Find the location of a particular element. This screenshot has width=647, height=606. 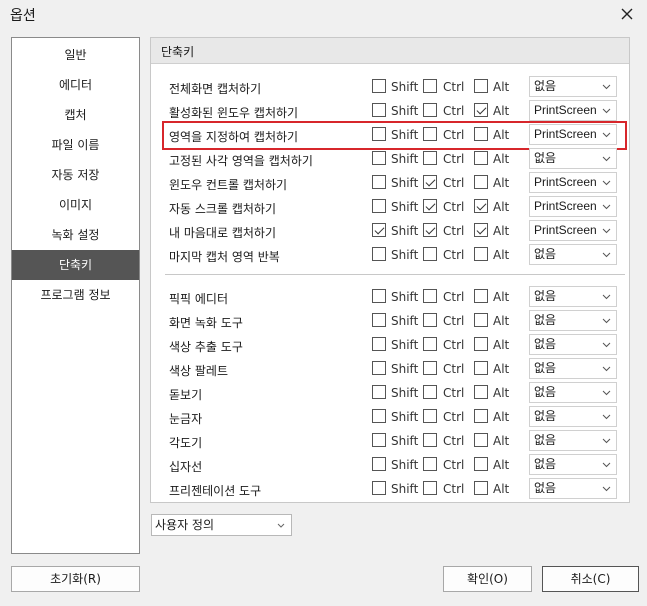

sidebar-item: 녹화 설정 is located at coordinates (75, 235).